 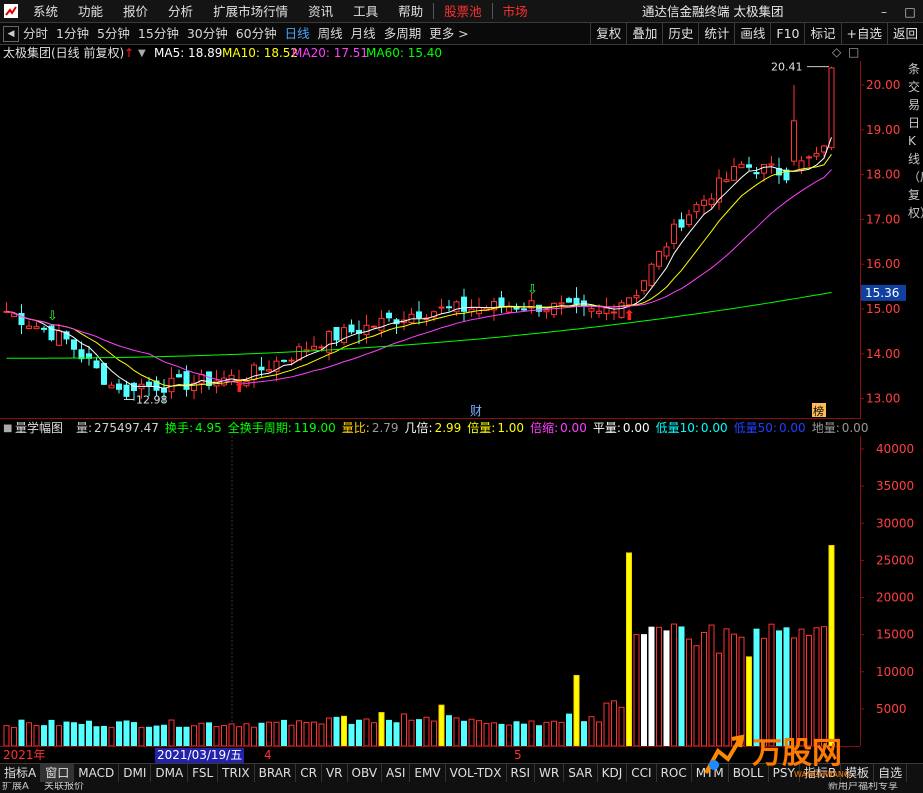 What do you see at coordinates (203, 773) in the screenshot?
I see `indicator-tab: FSL` at bounding box center [203, 773].